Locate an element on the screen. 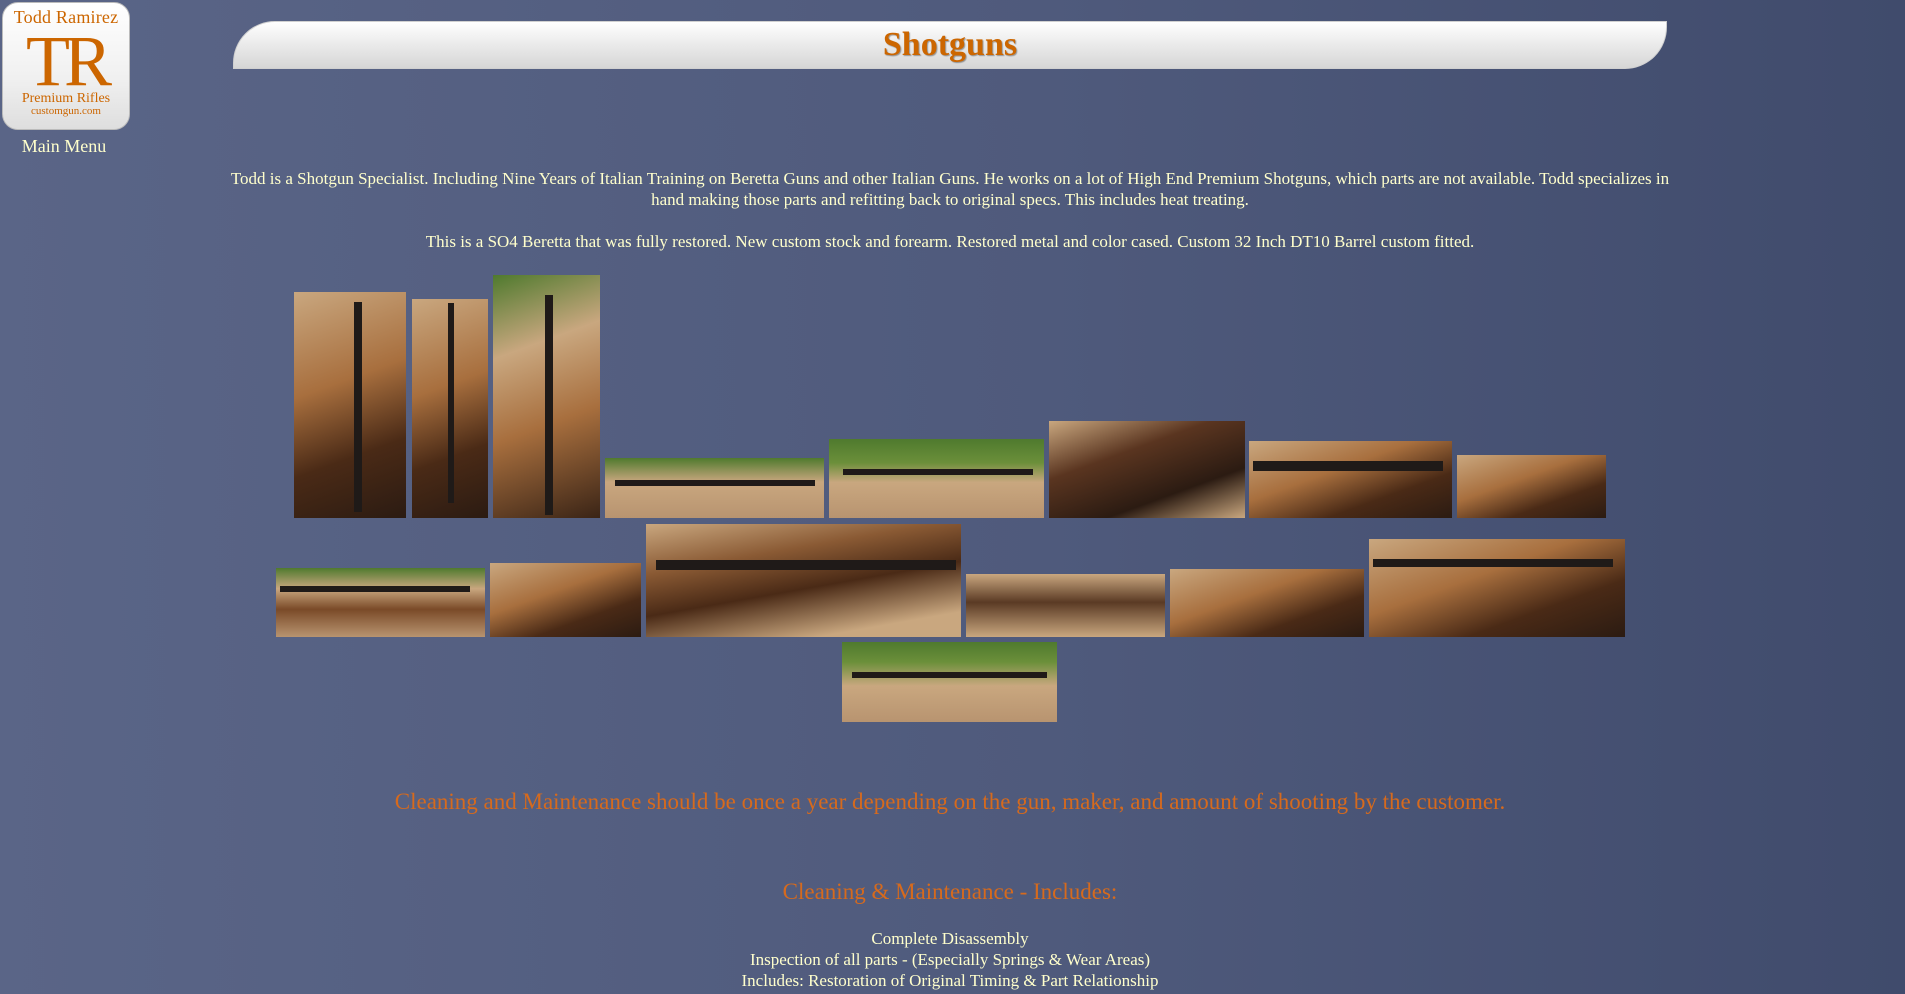  page-title: Shotguns is located at coordinates (950, 44).